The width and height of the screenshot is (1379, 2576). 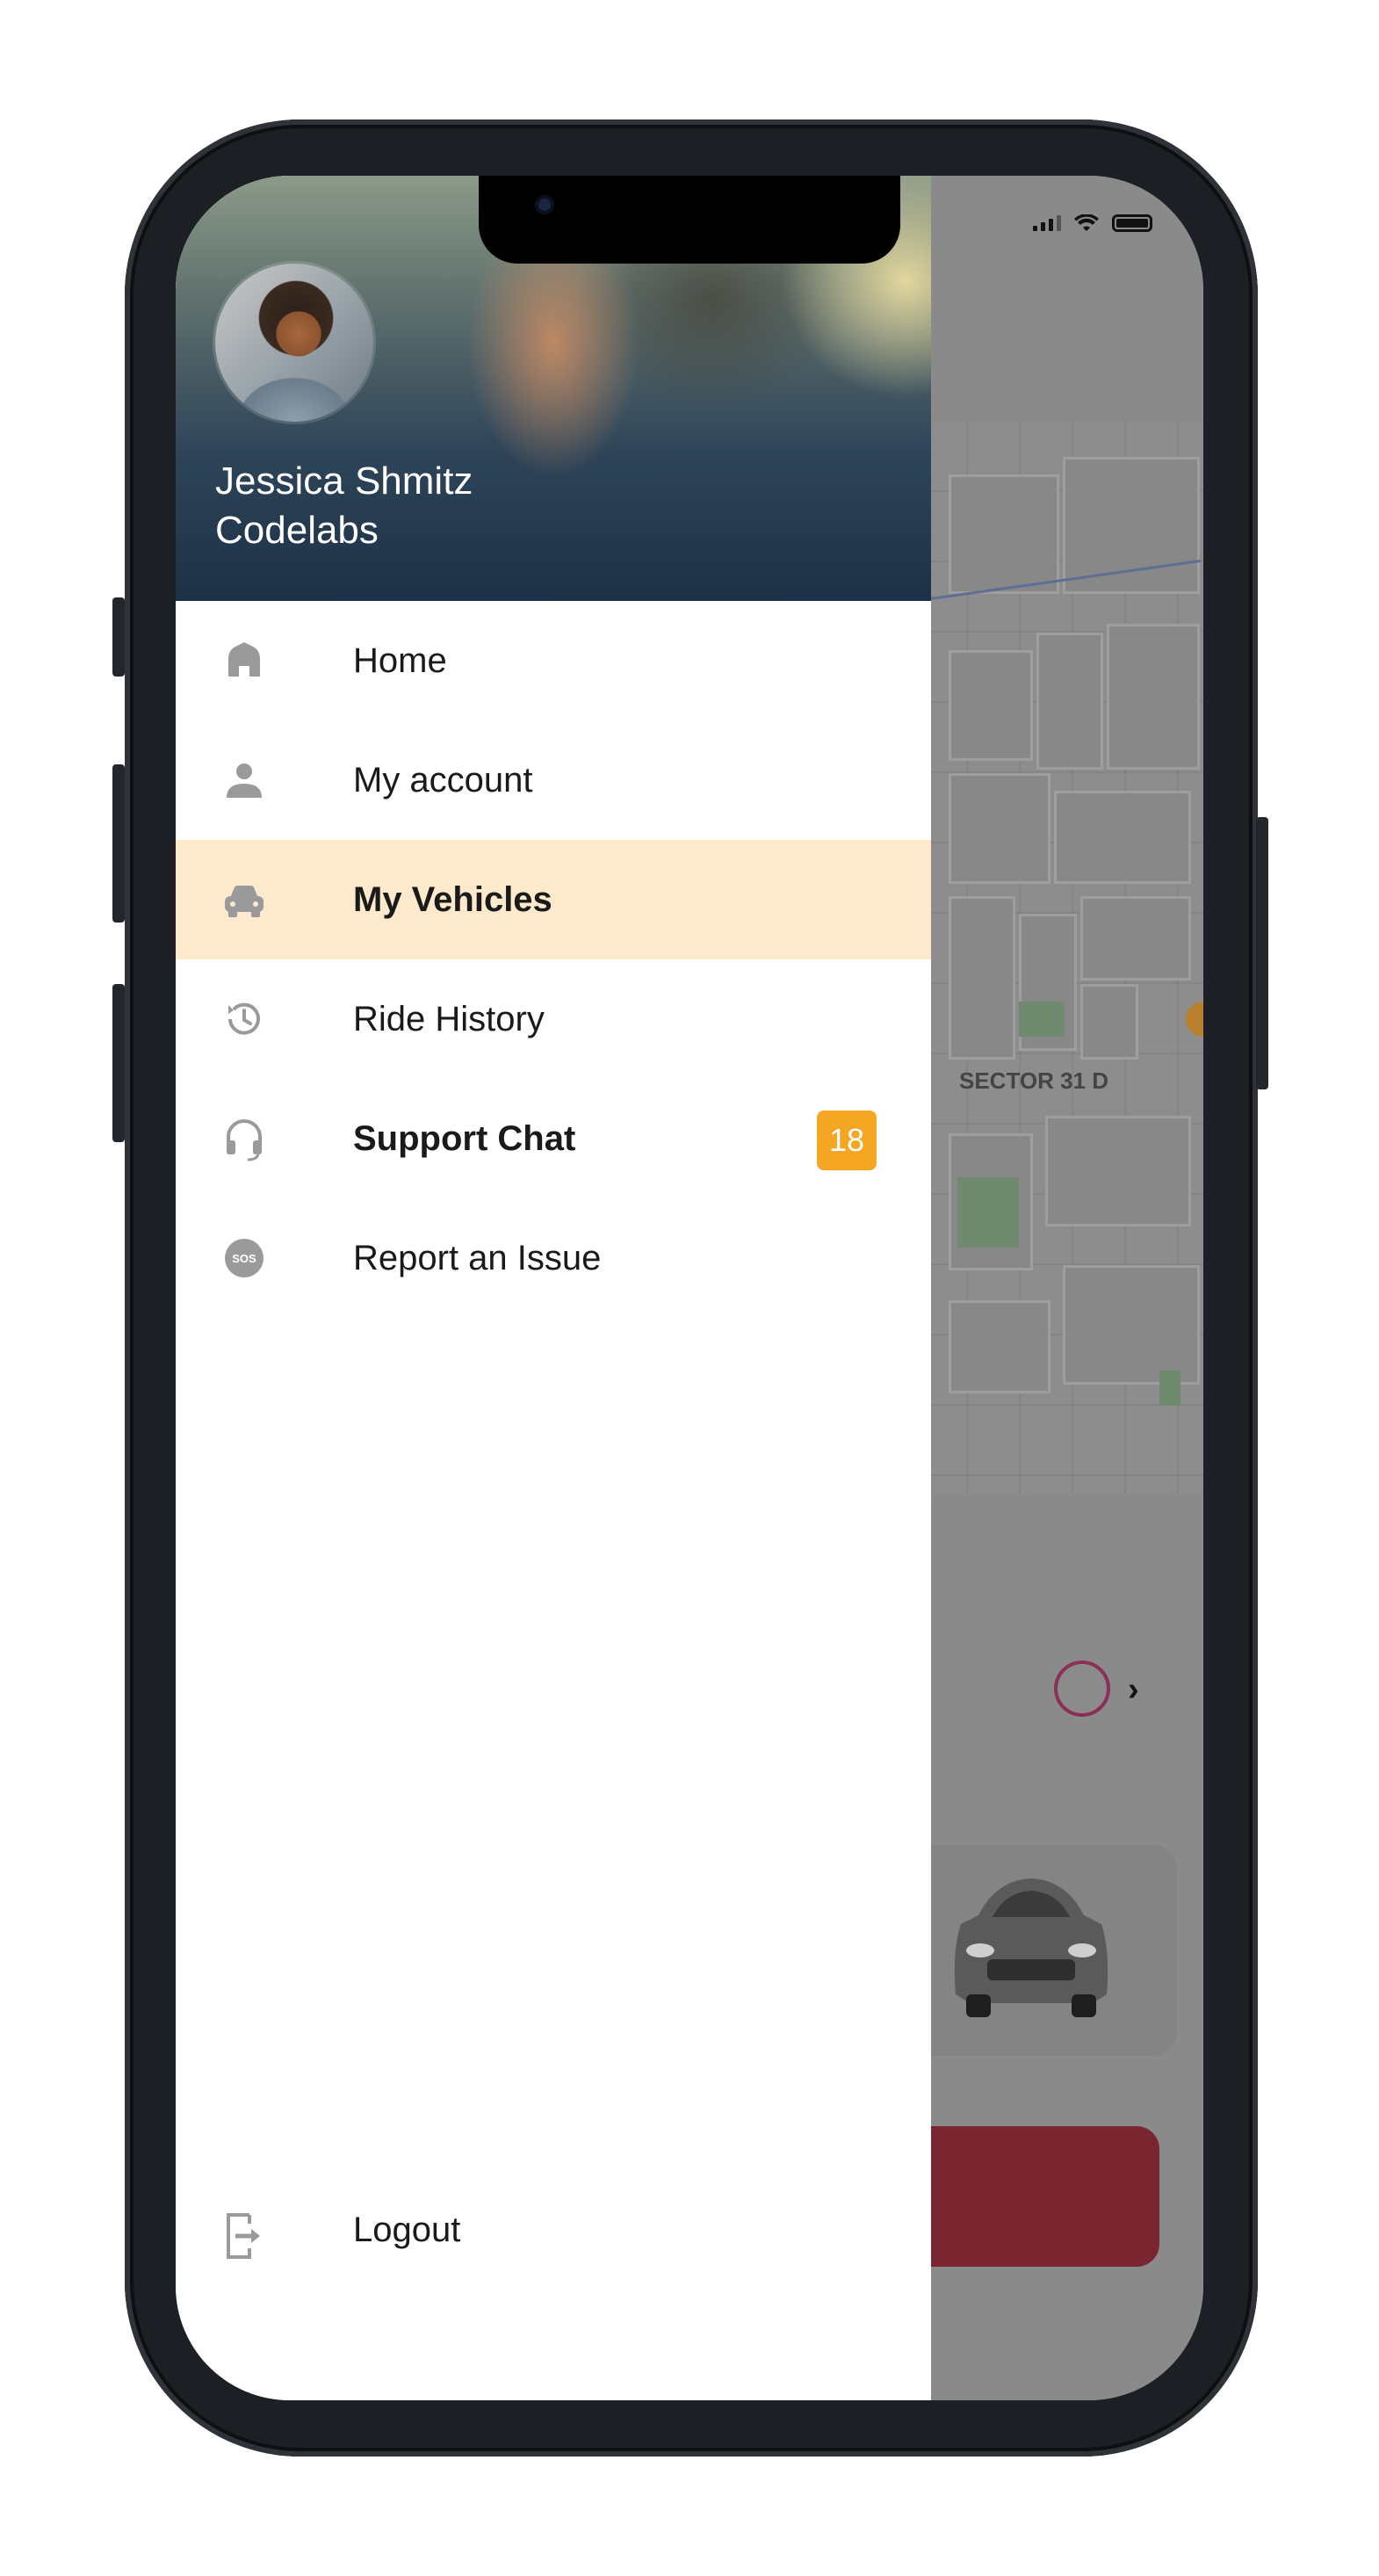 I want to click on logout-icon, so click(x=244, y=2236).